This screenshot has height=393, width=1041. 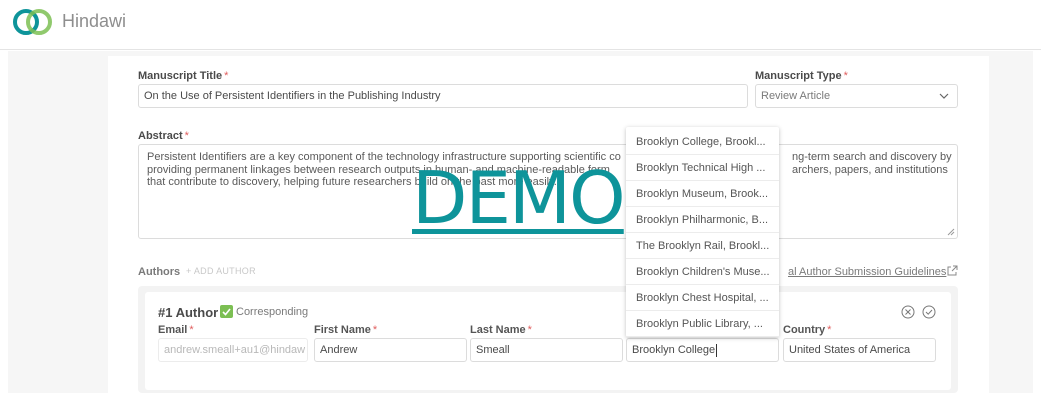 What do you see at coordinates (804, 330) in the screenshot?
I see `country-label-text: Country` at bounding box center [804, 330].